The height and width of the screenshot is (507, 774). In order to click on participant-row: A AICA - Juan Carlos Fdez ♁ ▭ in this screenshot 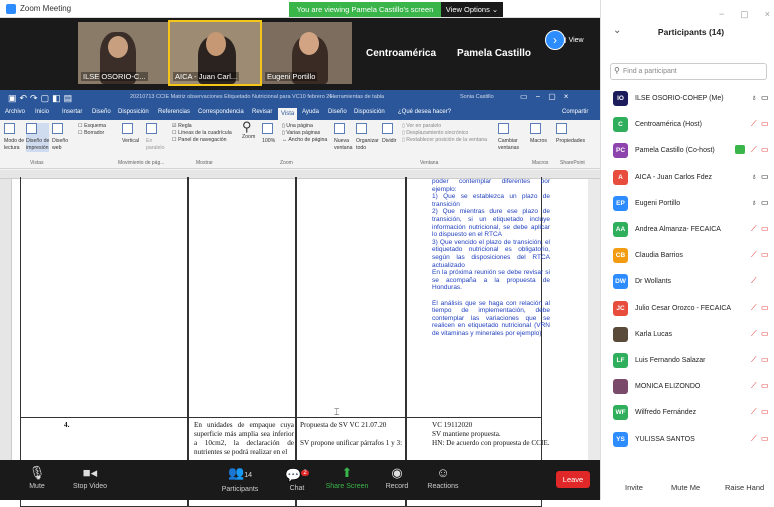, I will do `click(687, 179)`.